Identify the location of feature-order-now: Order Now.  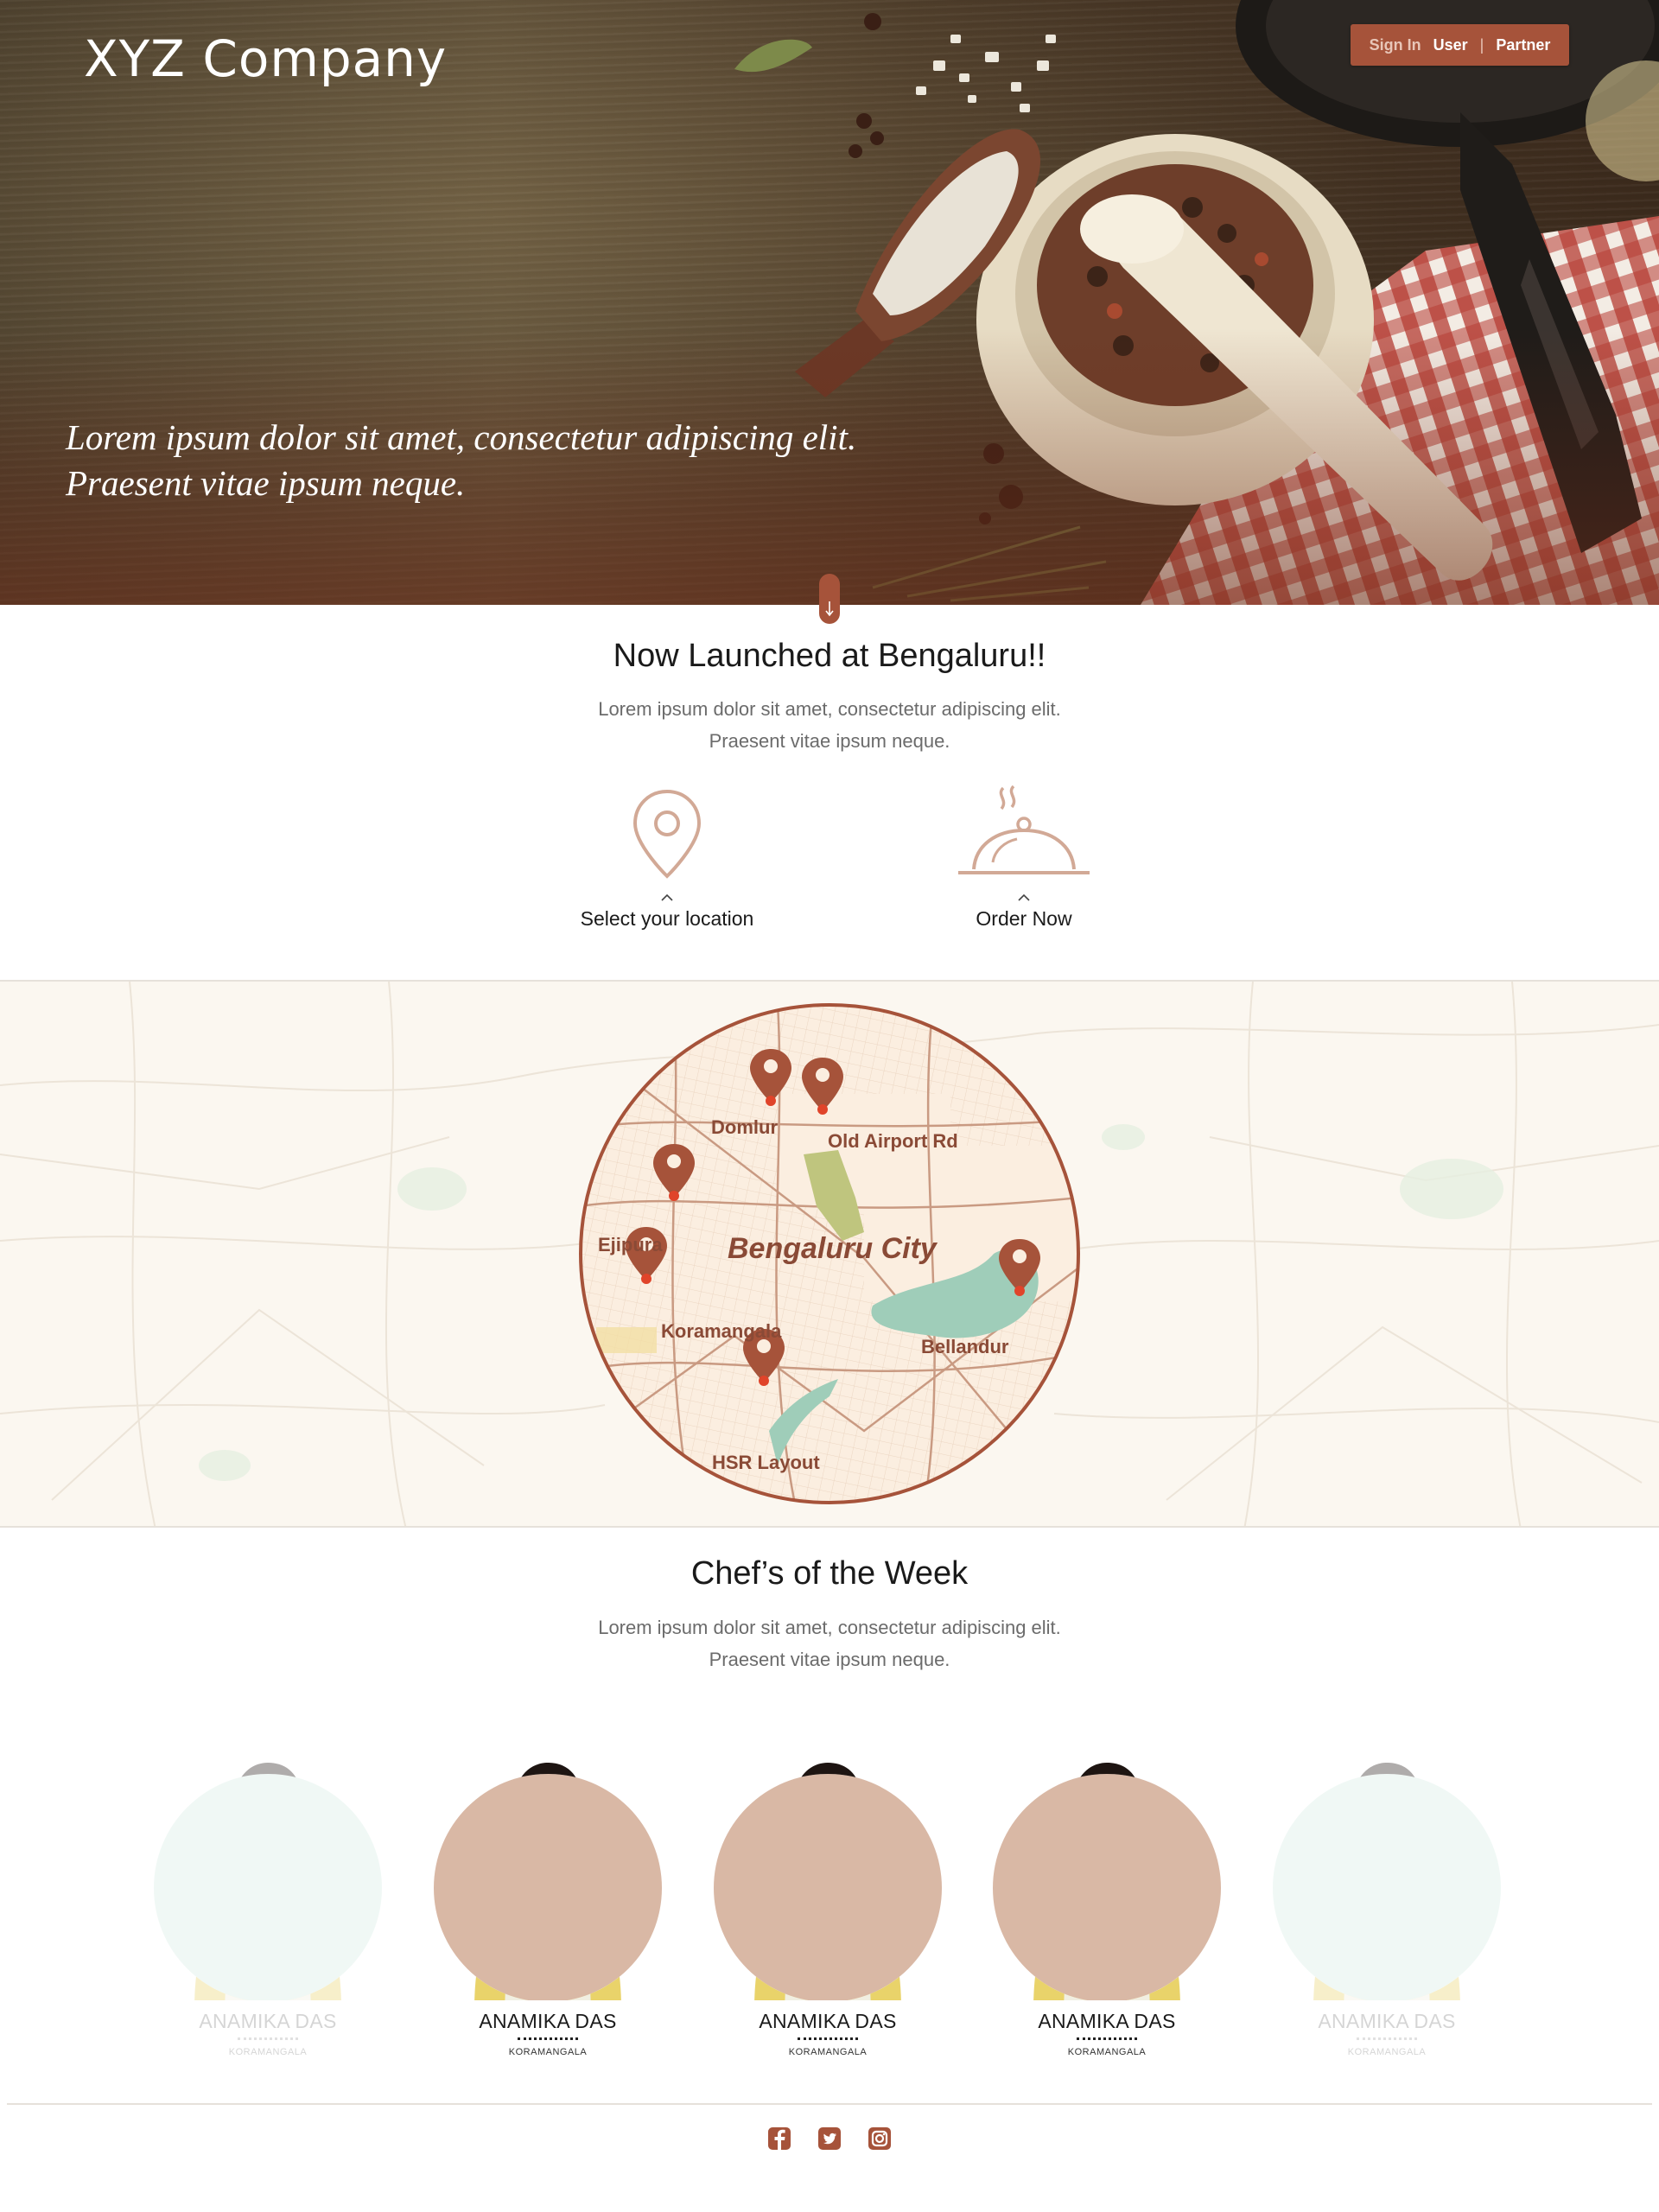
(1024, 857).